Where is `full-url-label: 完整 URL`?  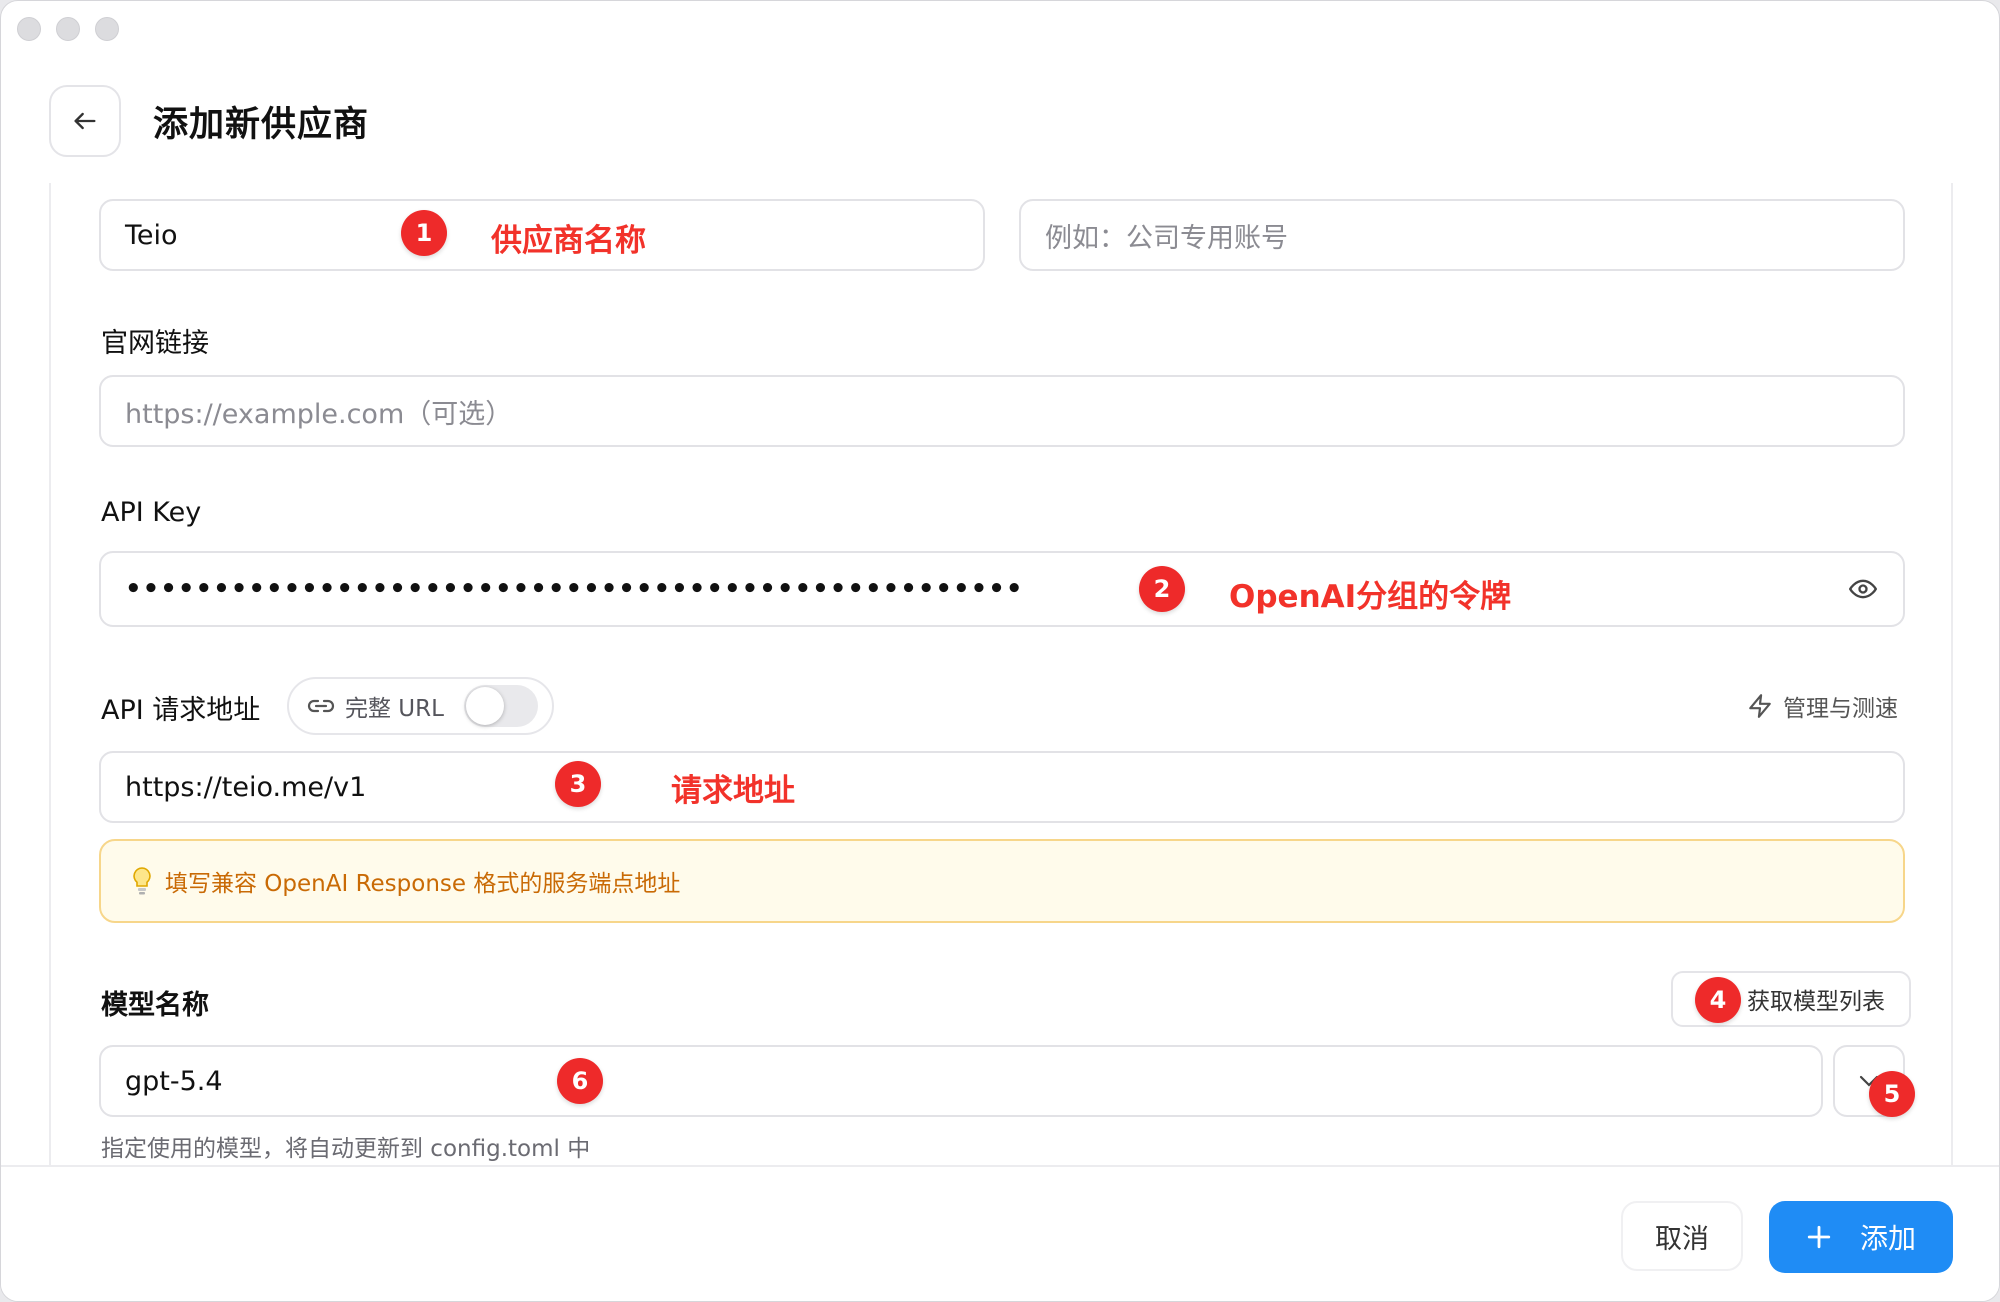 full-url-label: 完整 URL is located at coordinates (394, 709).